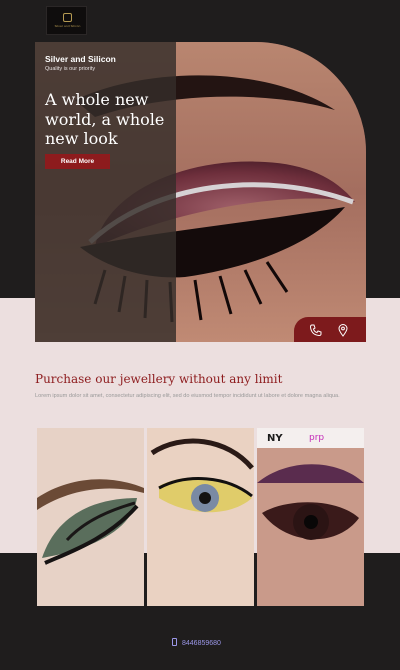 This screenshot has height=670, width=400. Describe the element at coordinates (77, 161) in the screenshot. I see `read-more-button: Read More` at that location.